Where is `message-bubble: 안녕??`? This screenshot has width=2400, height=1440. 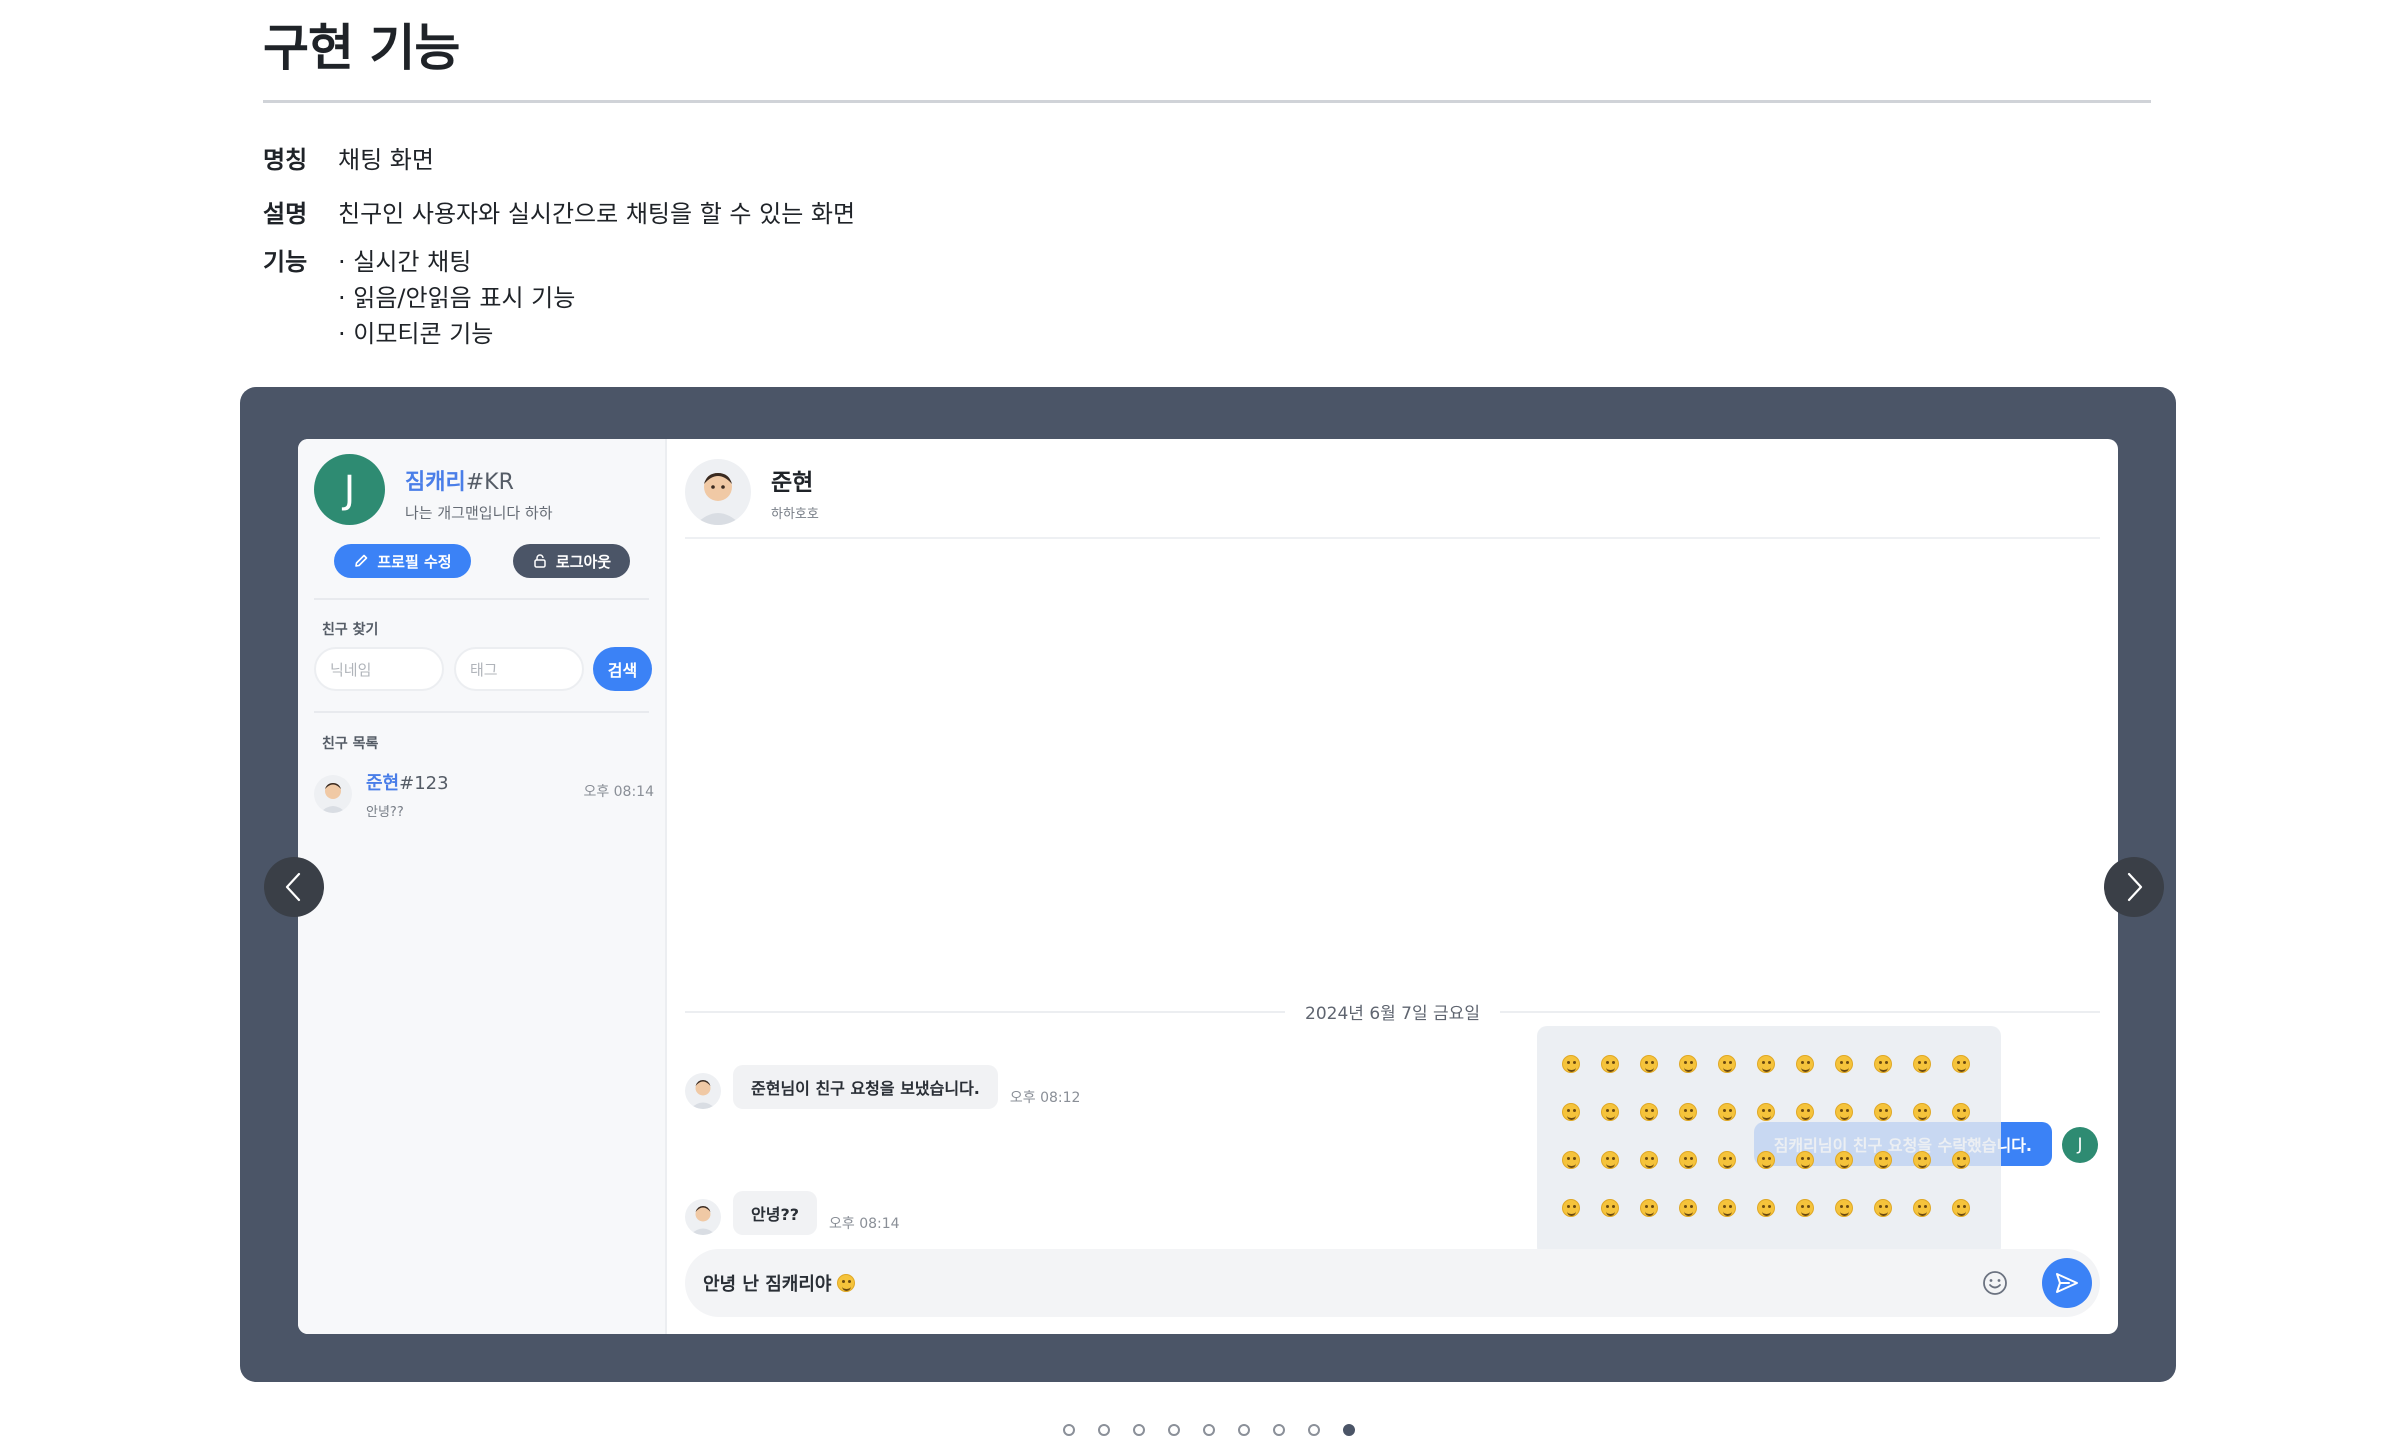 message-bubble: 안녕?? is located at coordinates (775, 1213).